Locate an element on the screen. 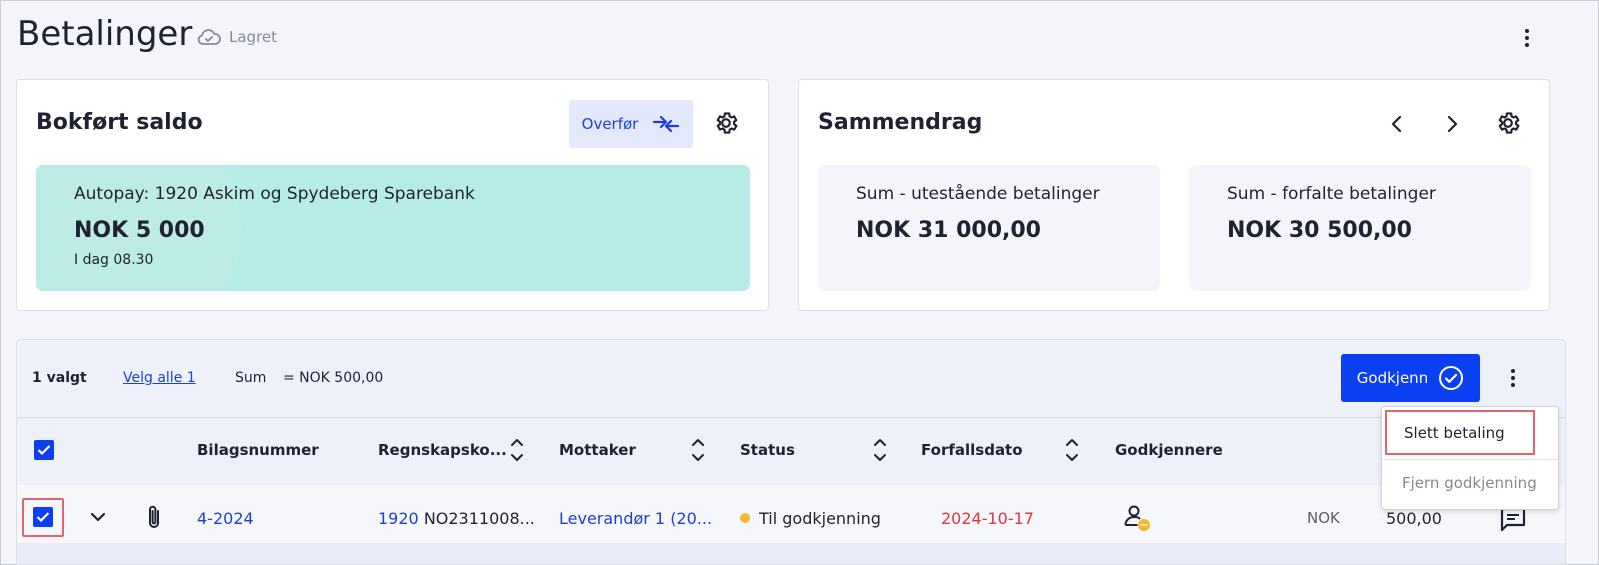  page-more-menu-icon is located at coordinates (1527, 38).